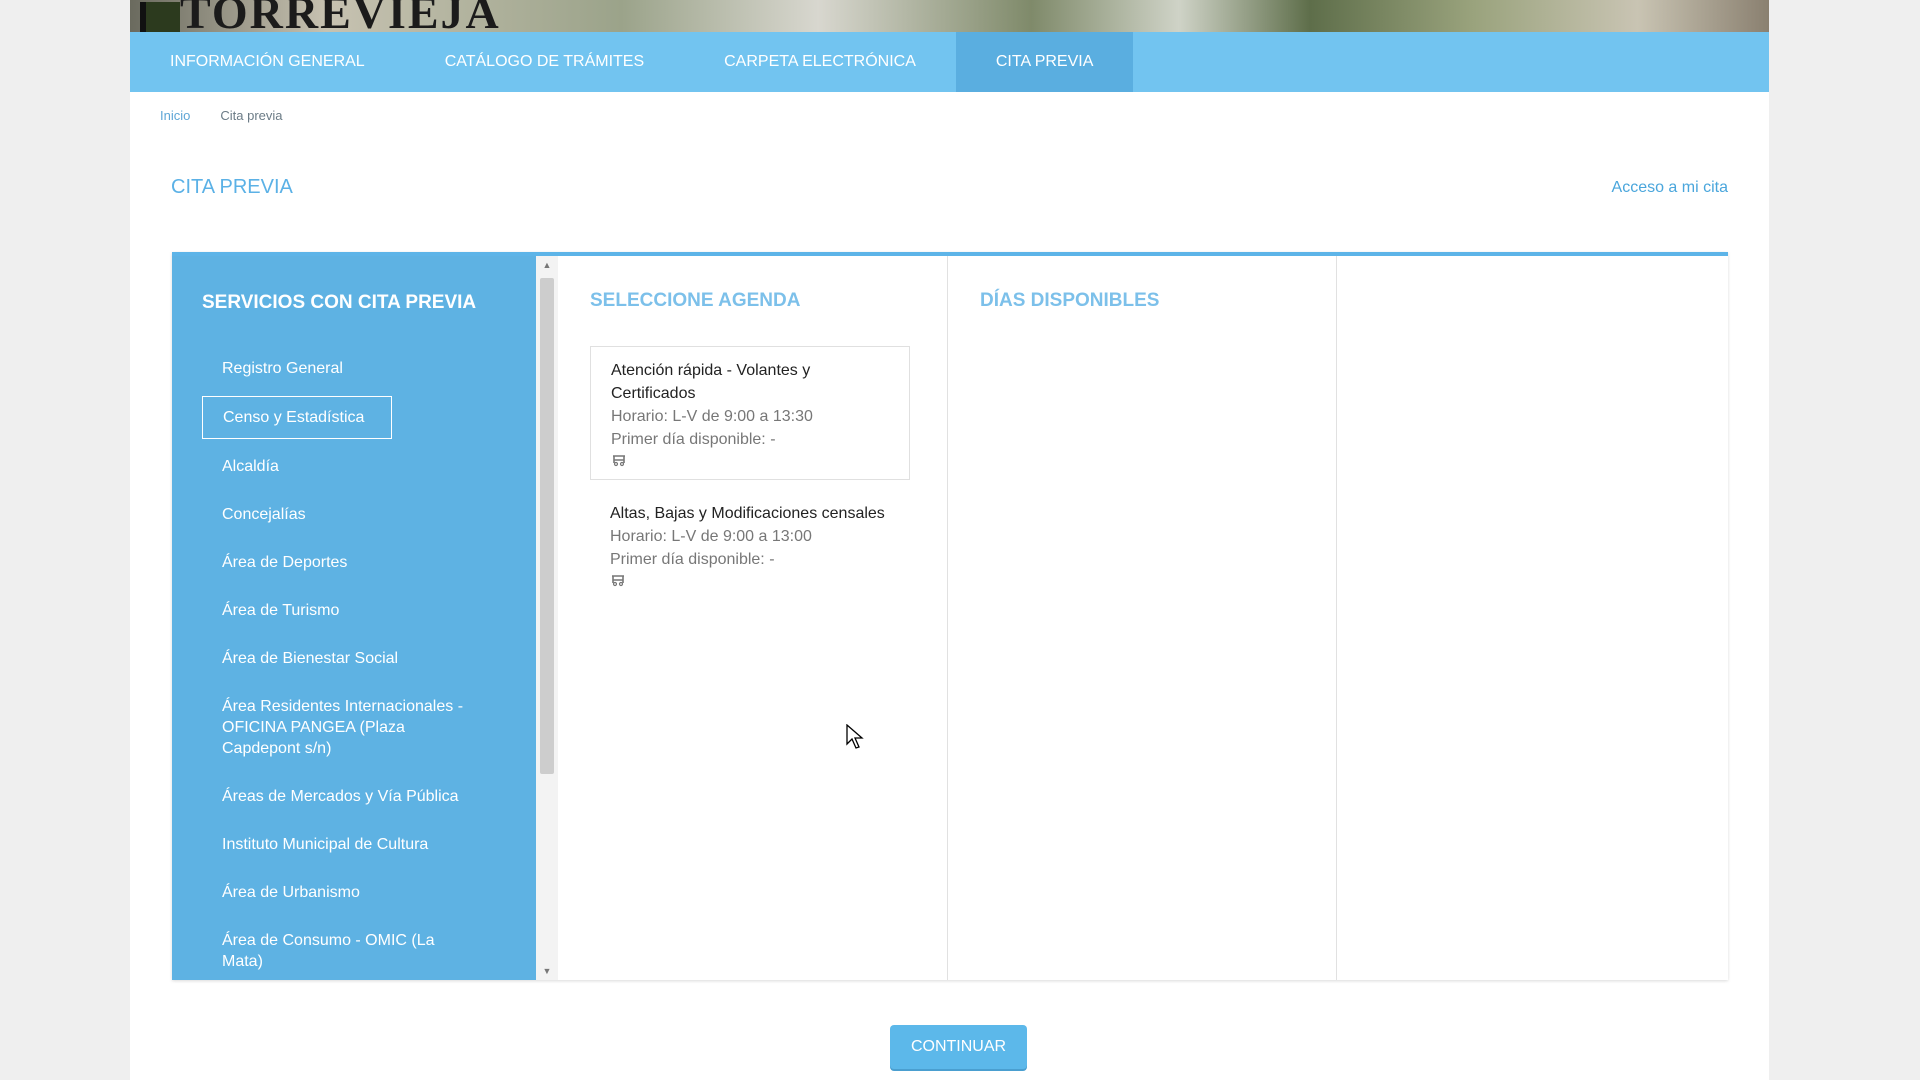 This screenshot has width=1920, height=1080. What do you see at coordinates (958, 1047) in the screenshot?
I see `continue-button: Continuar` at bounding box center [958, 1047].